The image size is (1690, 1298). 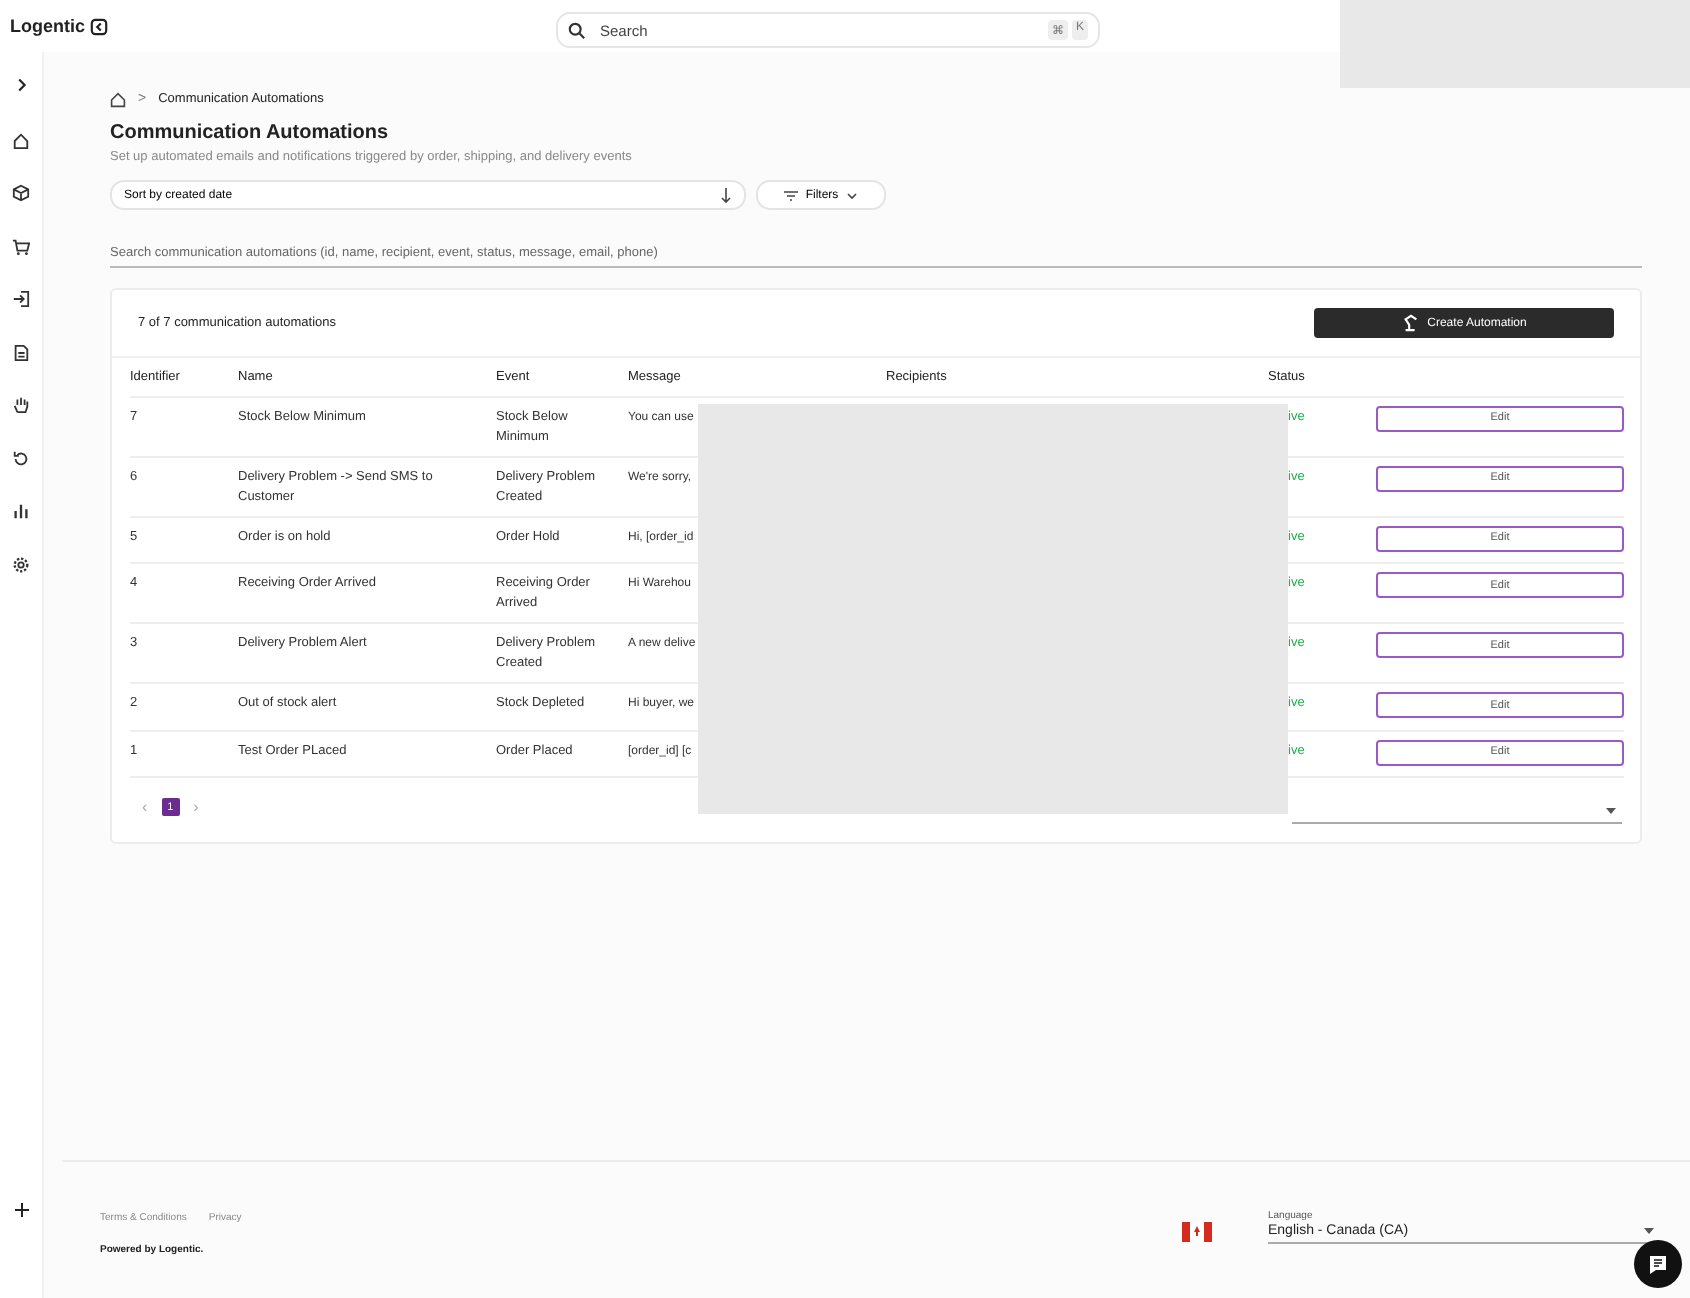 I want to click on refresh-icon, so click(x=21, y=458).